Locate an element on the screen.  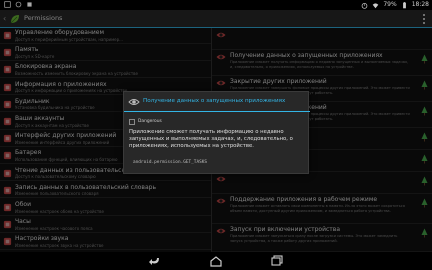
warning-icon is located at coordinates (132, 122).